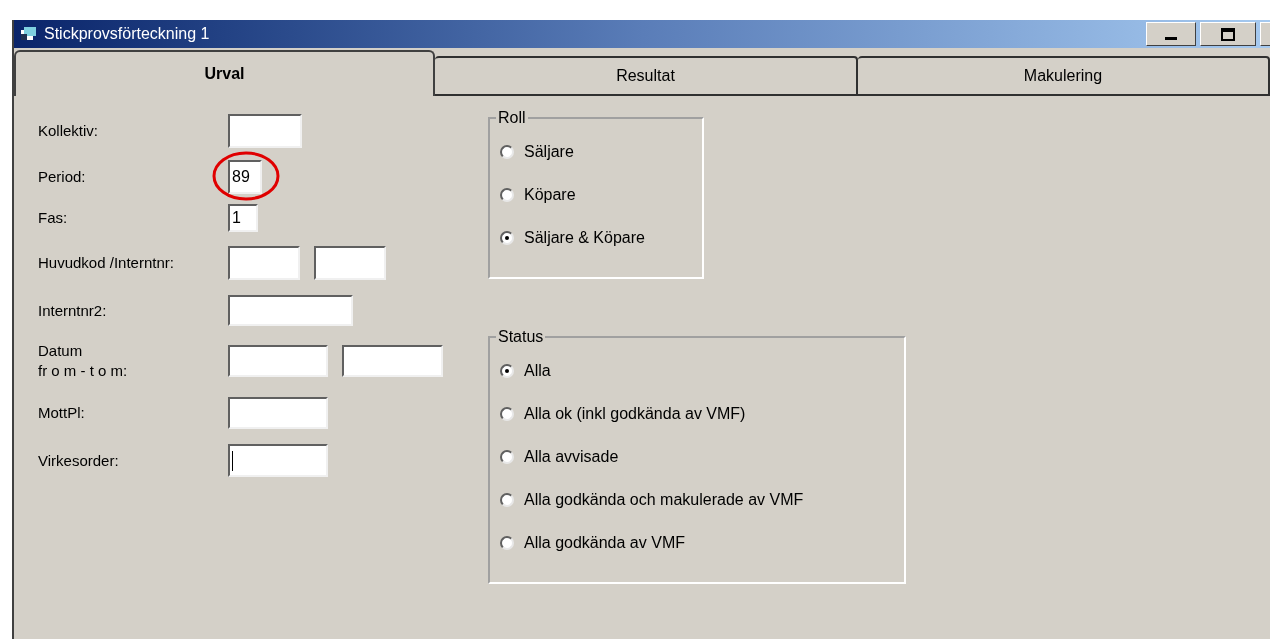 This screenshot has width=1270, height=639. Describe the element at coordinates (697, 499) in the screenshot. I see `radio-option: Alla godkända och makulerade av VMF` at that location.